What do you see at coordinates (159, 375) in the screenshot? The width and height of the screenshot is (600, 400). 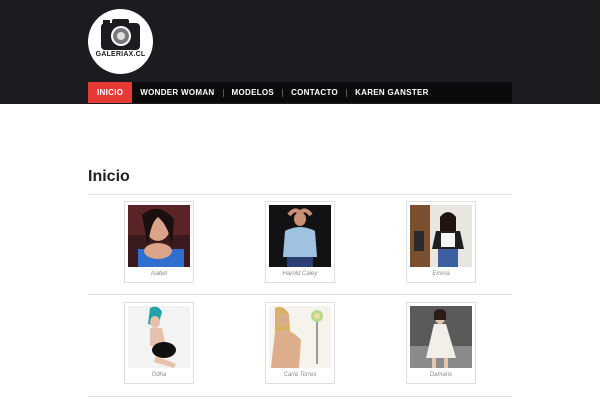 I see `gallery-caption: Odha` at bounding box center [159, 375].